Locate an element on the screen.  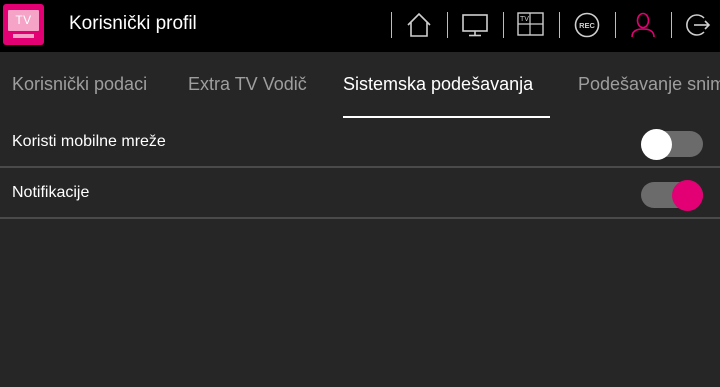
tv-logo-label: TV is located at coordinates (23, 20).